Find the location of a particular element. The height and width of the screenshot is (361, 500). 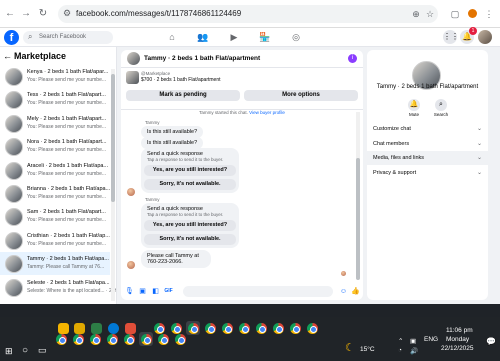

conversation-thumbnail is located at coordinates (14, 77).